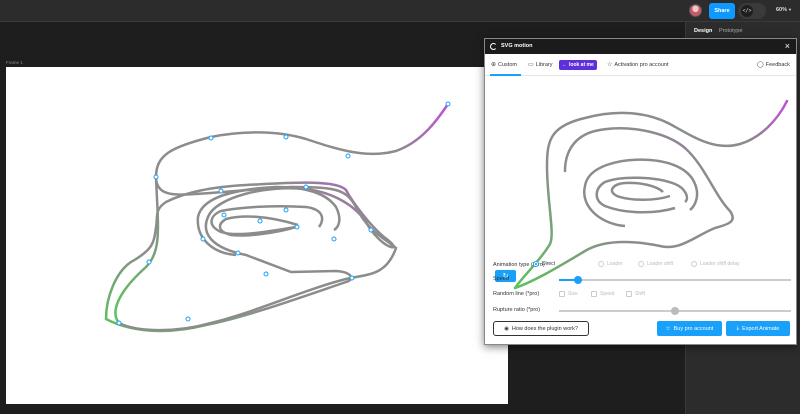 This screenshot has height=414, width=800. I want to click on frame-label: Frame 1, so click(14, 62).